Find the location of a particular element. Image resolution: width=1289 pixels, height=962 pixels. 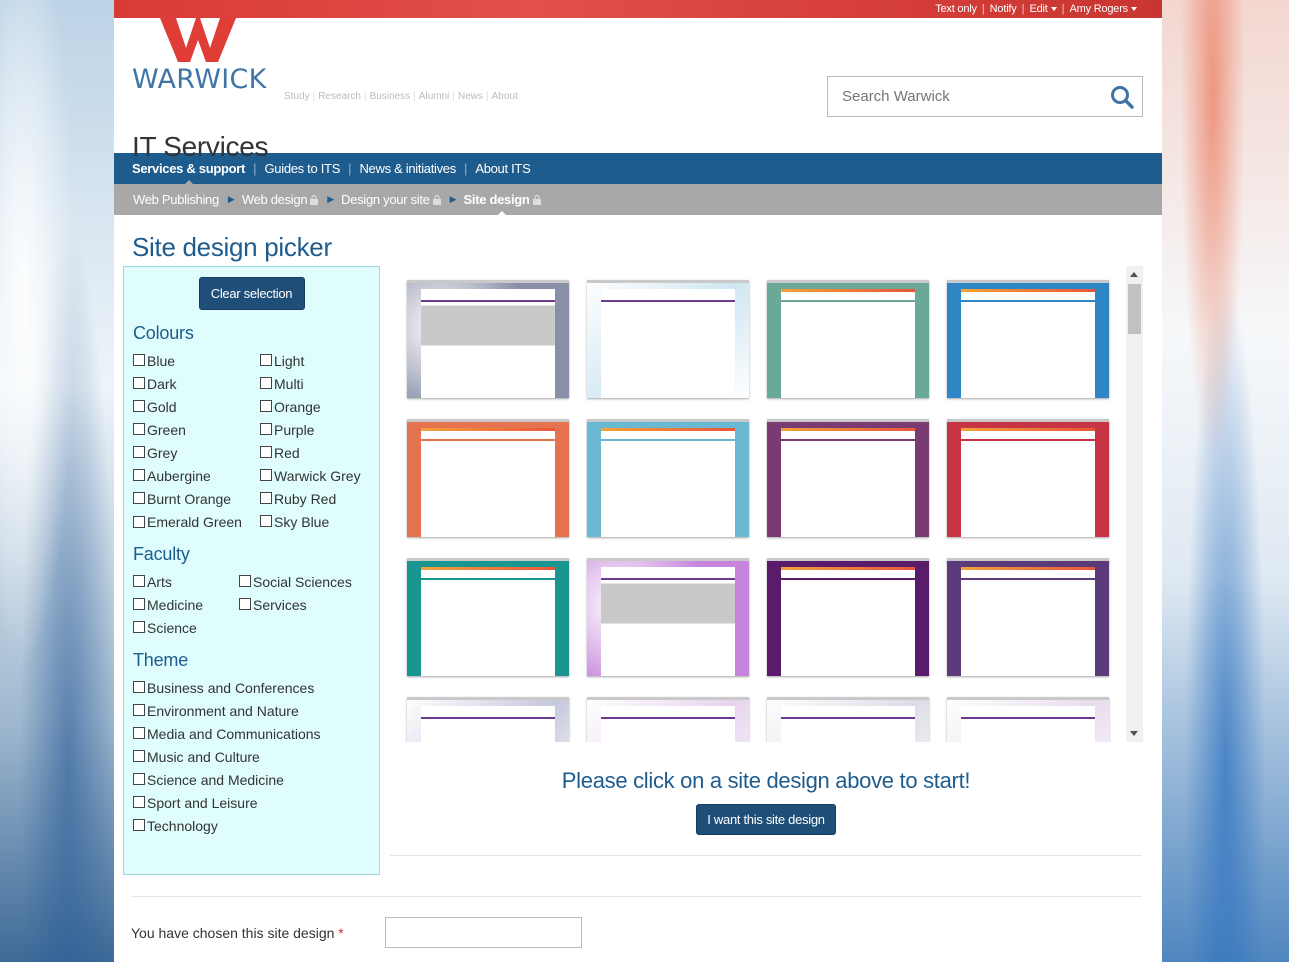

checkbox-medicine: Medicine is located at coordinates (186, 605).